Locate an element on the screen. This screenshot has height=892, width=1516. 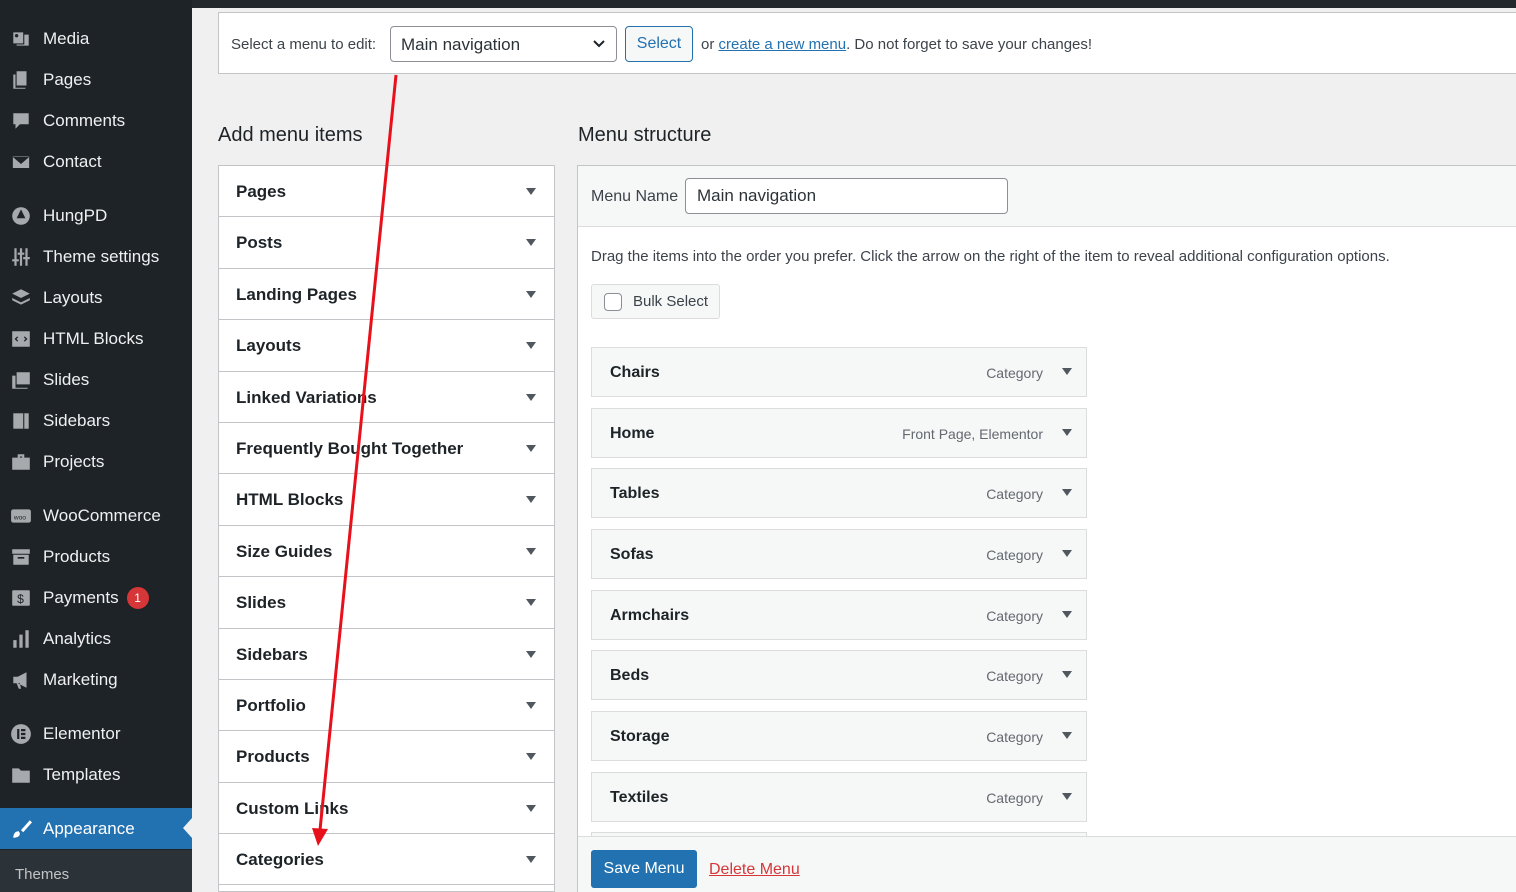
sidebar-item-label: Projects is located at coordinates (74, 461).